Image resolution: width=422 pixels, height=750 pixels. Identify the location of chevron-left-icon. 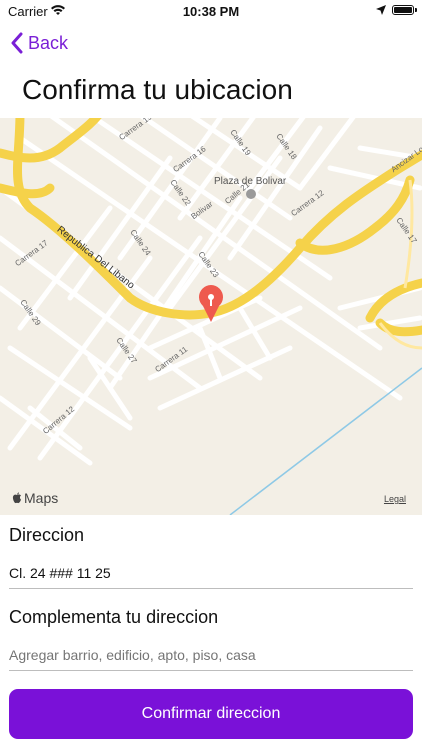
(17, 43).